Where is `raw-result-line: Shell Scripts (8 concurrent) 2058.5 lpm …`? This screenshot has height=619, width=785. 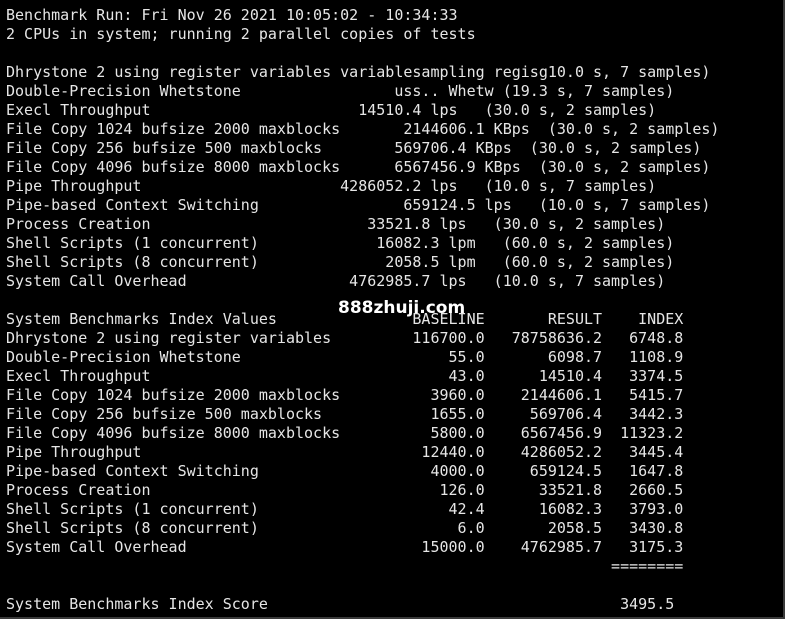
raw-result-line: Shell Scripts (8 concurrent) 2058.5 lpm … is located at coordinates (340, 262).